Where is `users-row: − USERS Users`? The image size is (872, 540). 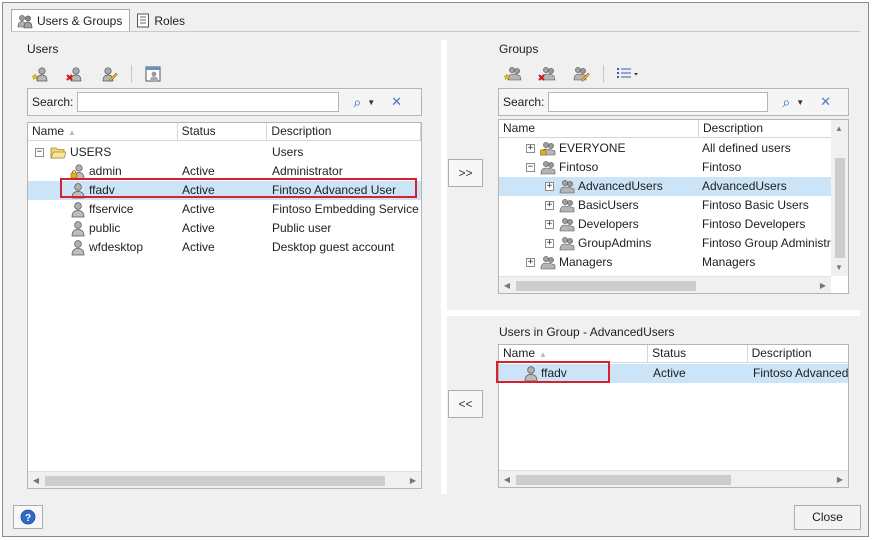
users-row: − USERS Users is located at coordinates (224, 152).